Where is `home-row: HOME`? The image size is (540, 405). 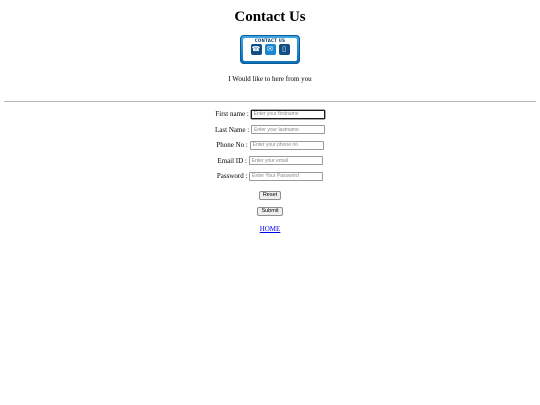 home-row: HOME is located at coordinates (270, 225).